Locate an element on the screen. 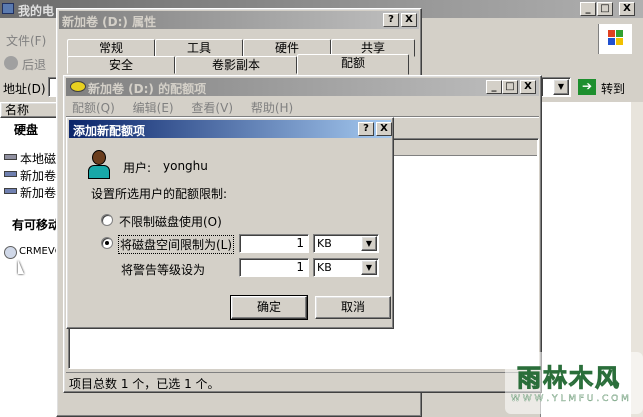  quota-maximize-button: □ is located at coordinates (510, 87).